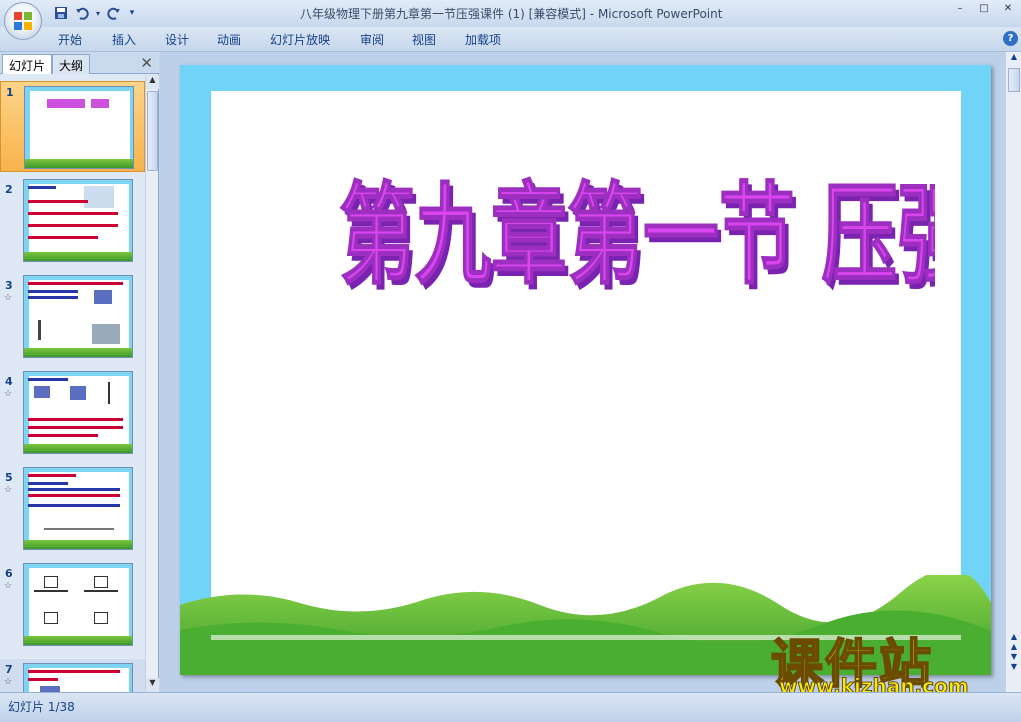 The height and width of the screenshot is (722, 1021). I want to click on customize-icon: ▾, so click(132, 13).